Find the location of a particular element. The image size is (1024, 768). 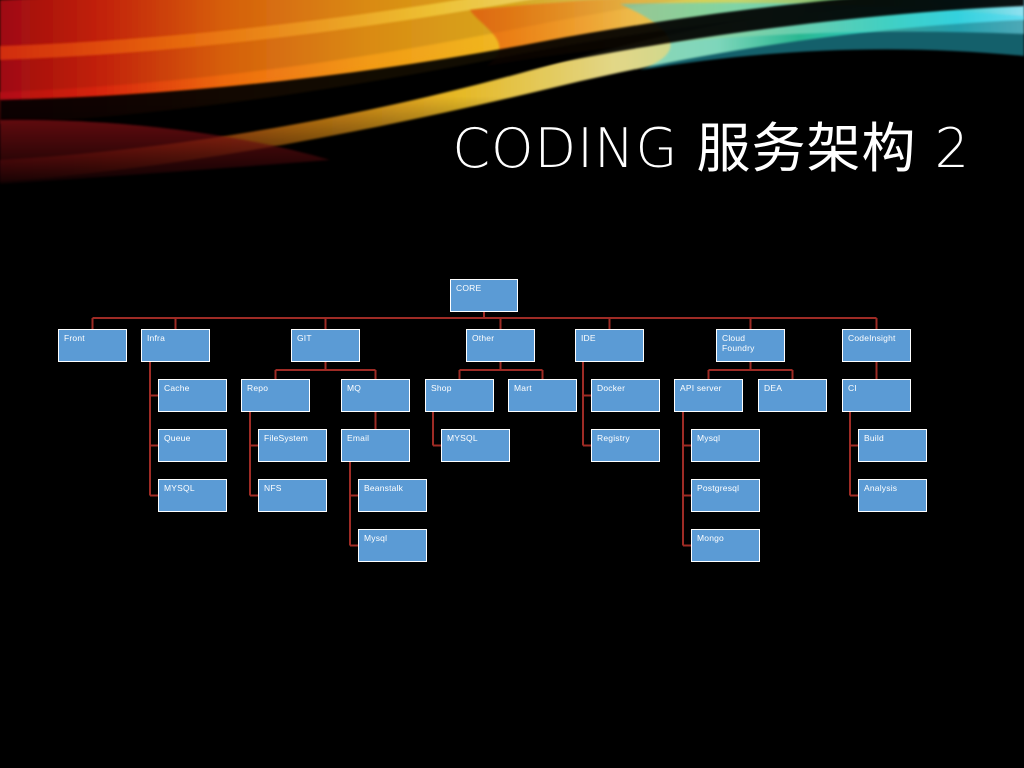

node-label: Cache is located at coordinates (177, 388).